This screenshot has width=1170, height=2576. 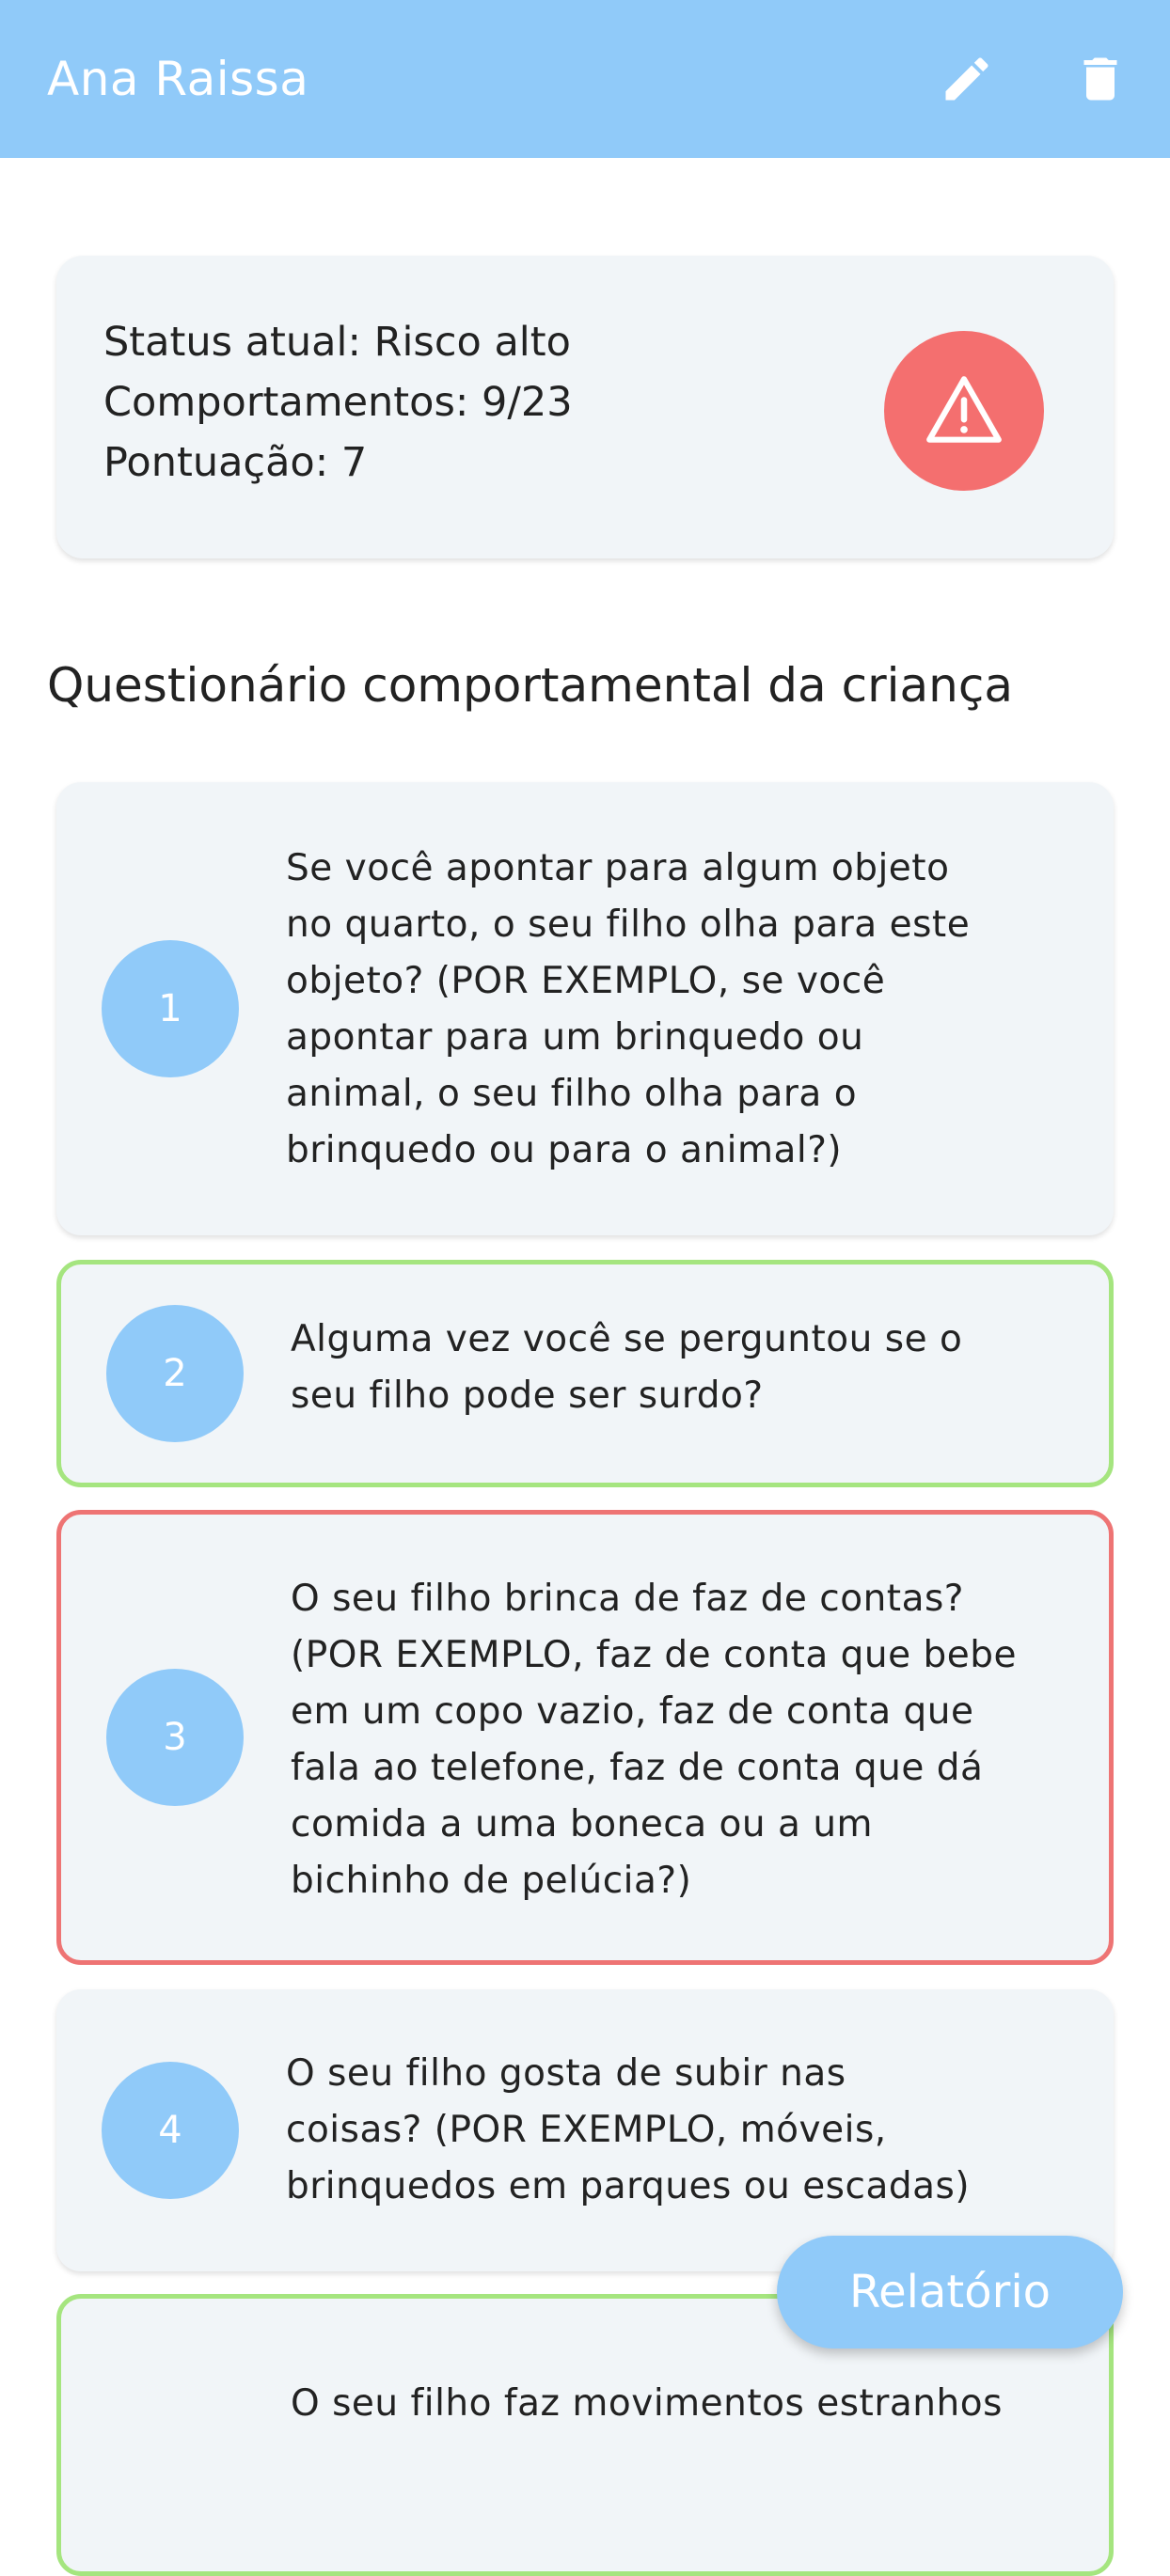 I want to click on trash-icon, so click(x=1100, y=79).